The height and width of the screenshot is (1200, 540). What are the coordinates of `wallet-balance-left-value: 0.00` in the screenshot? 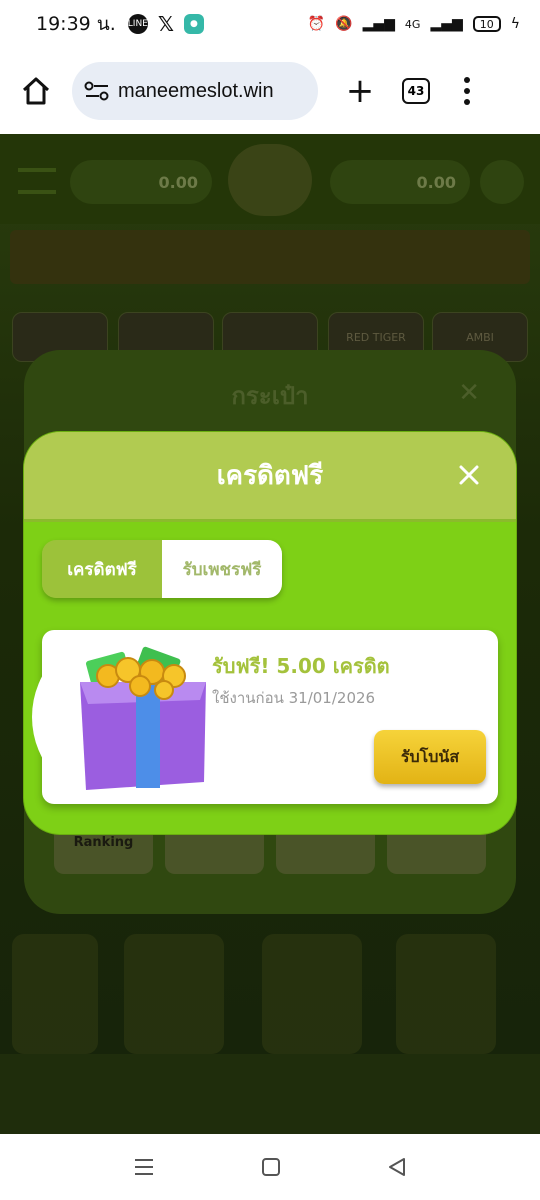 It's located at (178, 182).